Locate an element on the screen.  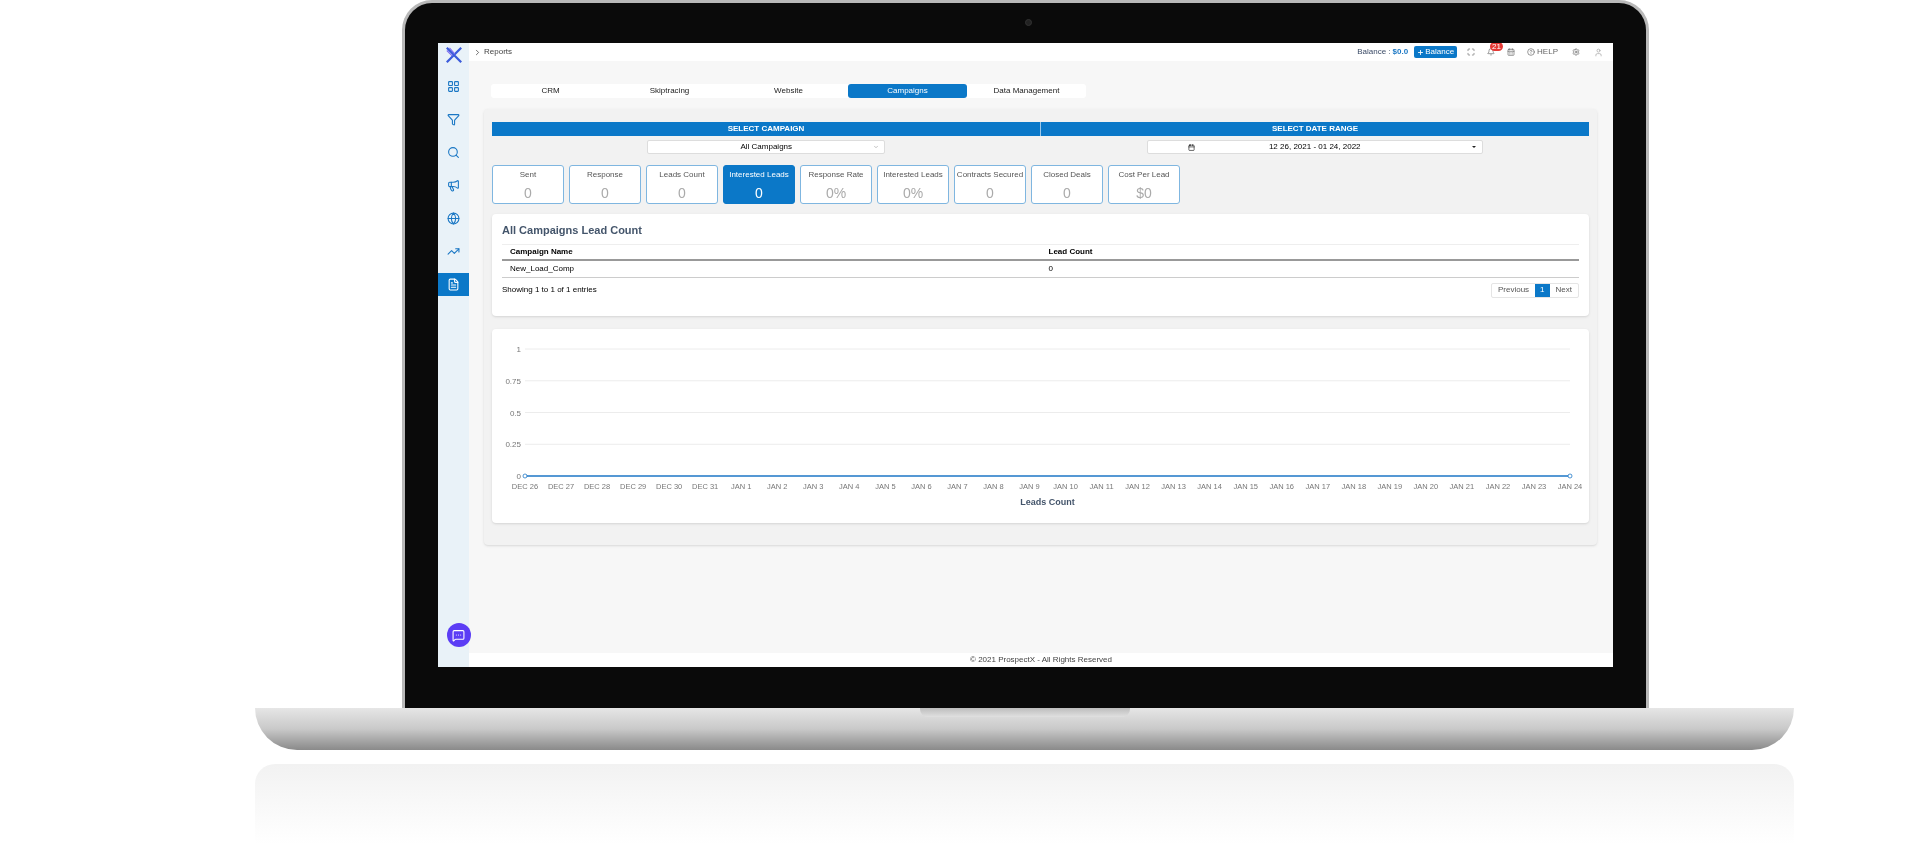
campaign-dropdown: All Campaigns is located at coordinates (766, 147).